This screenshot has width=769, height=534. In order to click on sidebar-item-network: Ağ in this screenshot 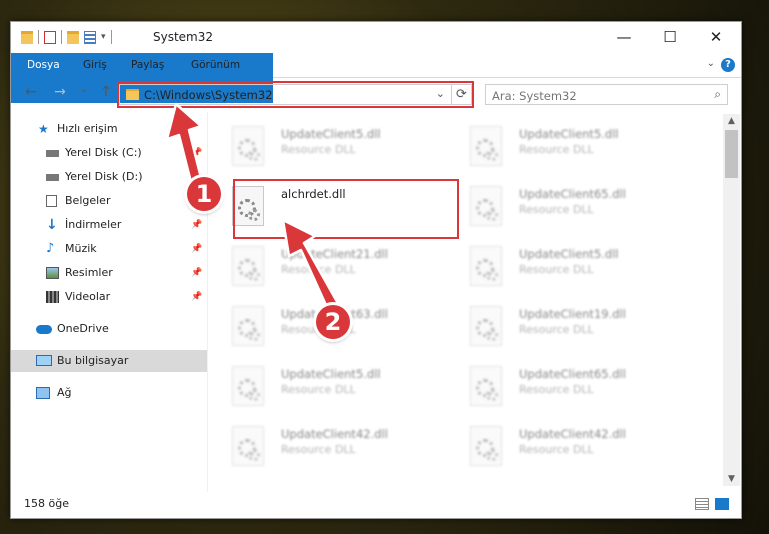, I will do `click(109, 393)`.